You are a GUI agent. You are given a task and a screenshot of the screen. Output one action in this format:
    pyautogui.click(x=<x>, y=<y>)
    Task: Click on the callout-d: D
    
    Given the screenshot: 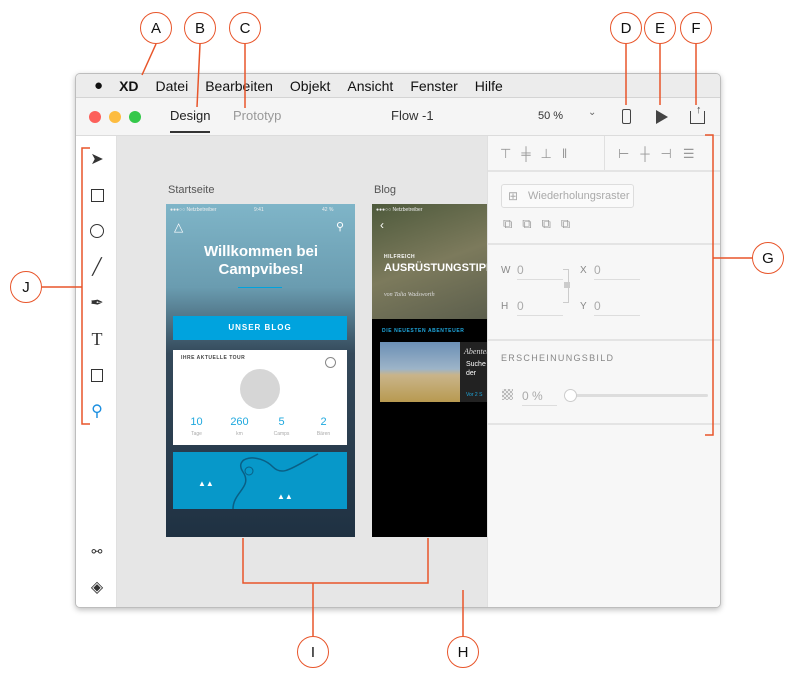 What is the action you would take?
    pyautogui.click(x=626, y=28)
    